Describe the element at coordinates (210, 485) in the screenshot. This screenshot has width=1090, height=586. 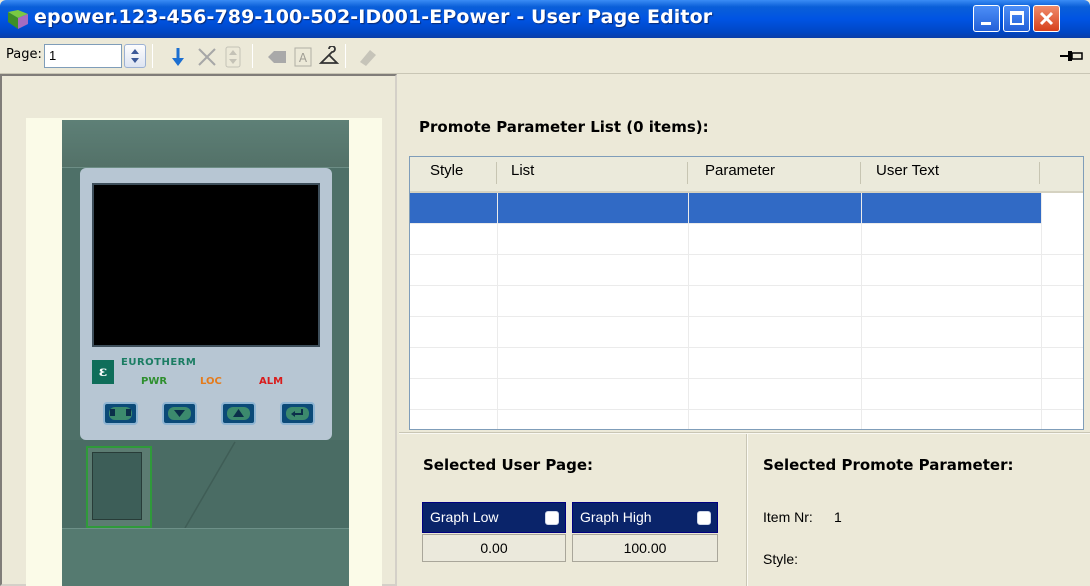
I see `device-diagonal-line` at that location.